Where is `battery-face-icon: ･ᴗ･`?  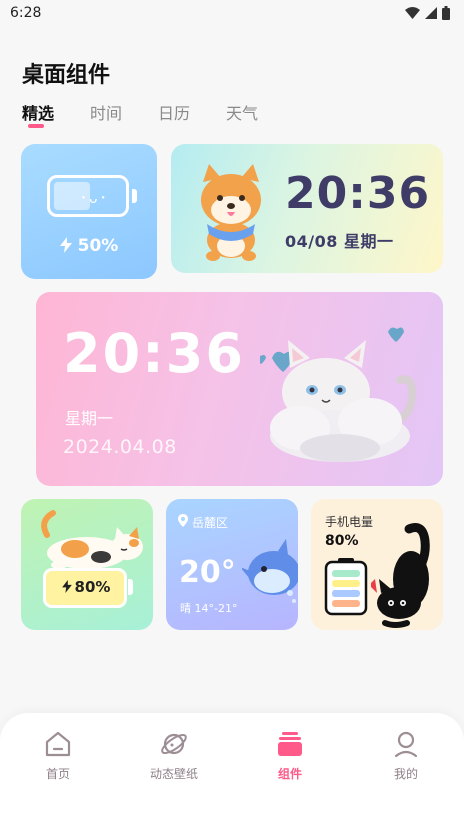 battery-face-icon: ･ᴗ･ is located at coordinates (94, 199).